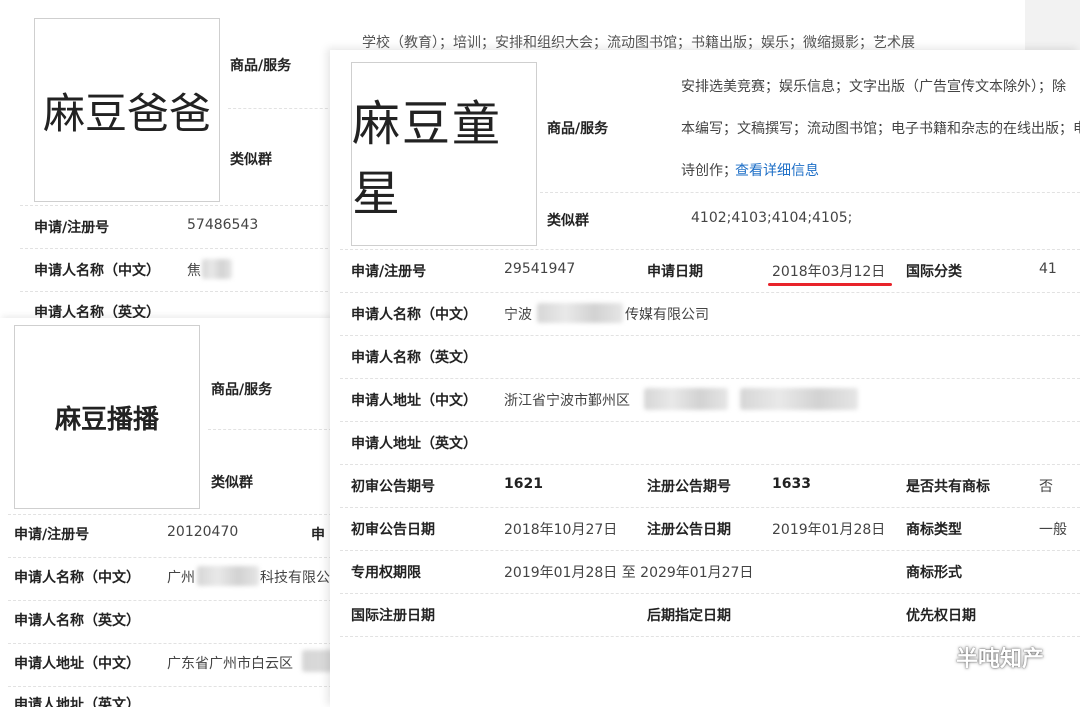 This screenshot has height=707, width=1080. Describe the element at coordinates (689, 616) in the screenshot. I see `later-designation-date-label: 后期指定日期` at that location.